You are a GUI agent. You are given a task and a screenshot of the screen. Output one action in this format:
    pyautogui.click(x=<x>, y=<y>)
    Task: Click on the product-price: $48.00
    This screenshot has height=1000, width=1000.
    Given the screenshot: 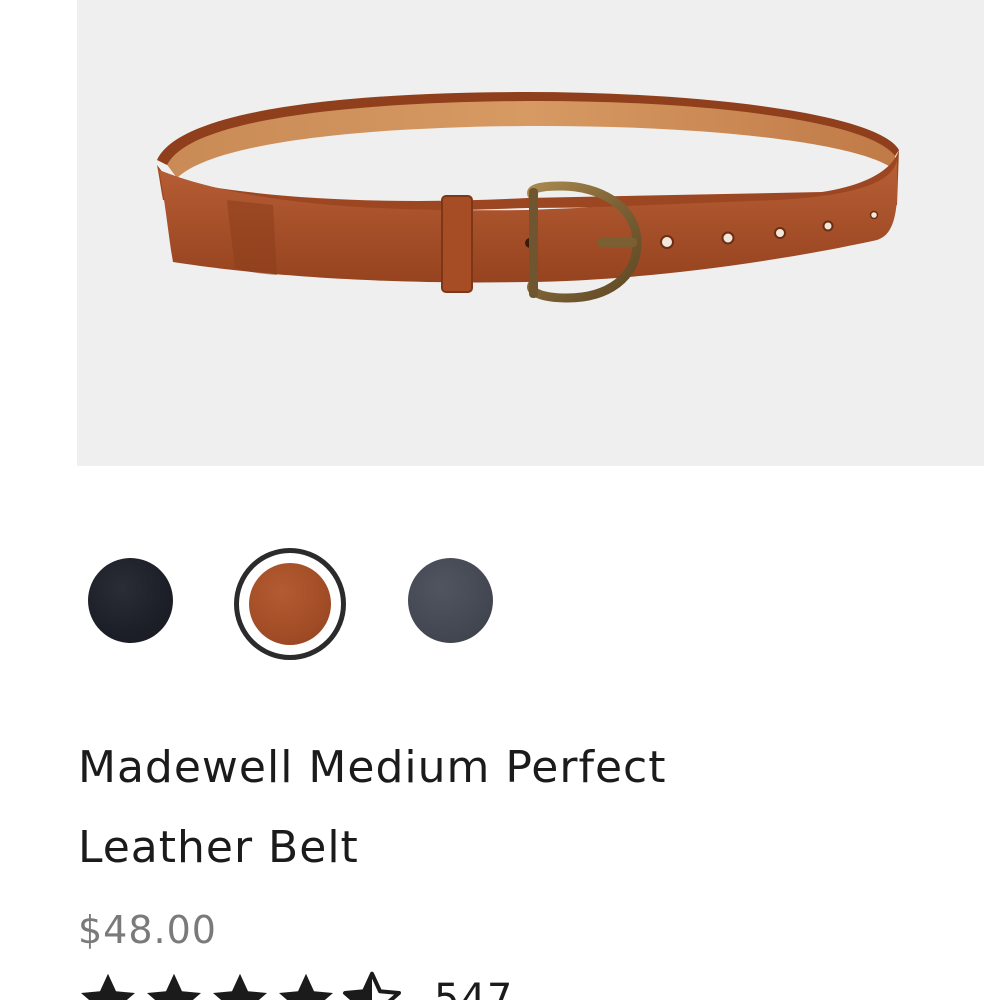 What is the action you would take?
    pyautogui.click(x=147, y=930)
    